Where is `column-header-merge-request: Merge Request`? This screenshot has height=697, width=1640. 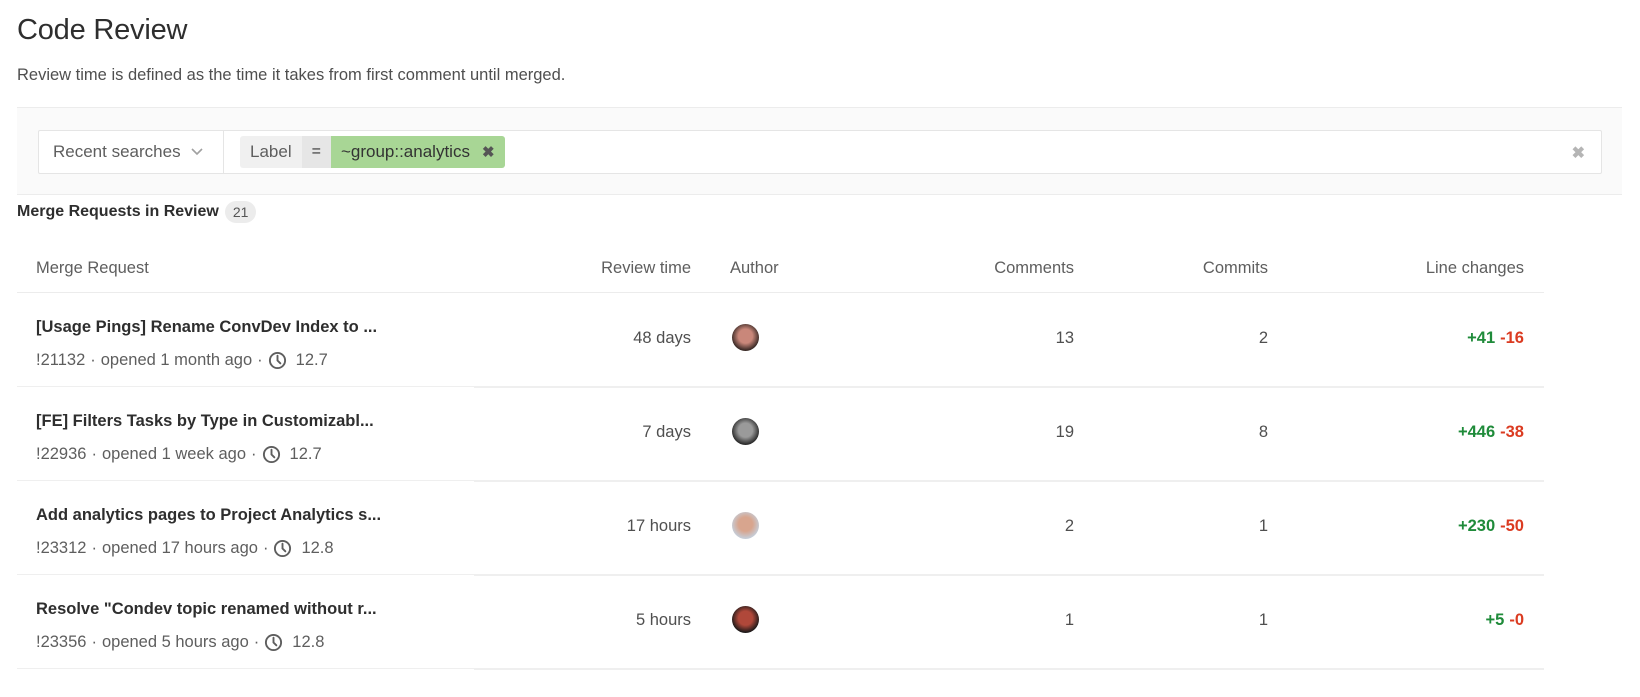 column-header-merge-request: Merge Request is located at coordinates (92, 268).